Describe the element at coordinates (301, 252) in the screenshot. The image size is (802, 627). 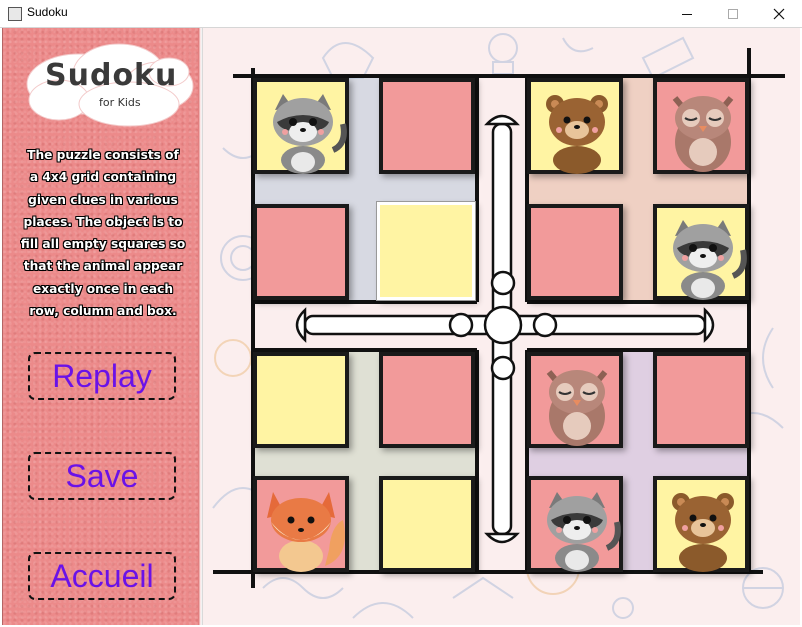
I see `grid-cell-r2c1` at that location.